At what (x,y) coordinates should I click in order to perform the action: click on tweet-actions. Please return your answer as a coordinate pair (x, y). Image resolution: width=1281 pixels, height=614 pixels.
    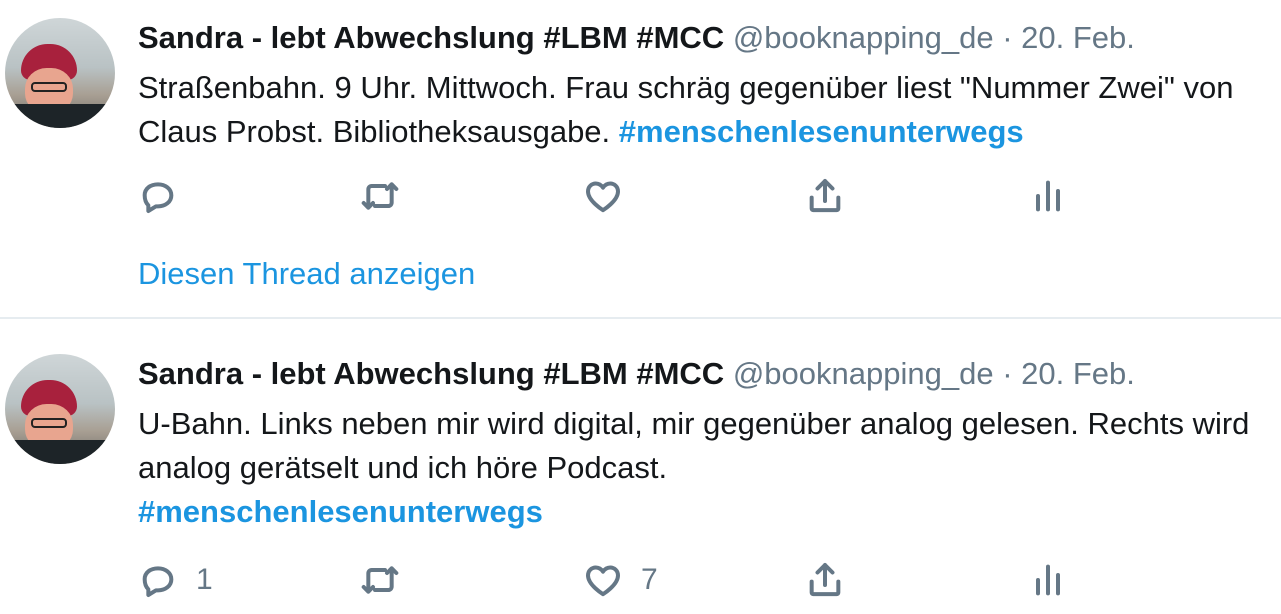
    Looking at the image, I should click on (638, 196).